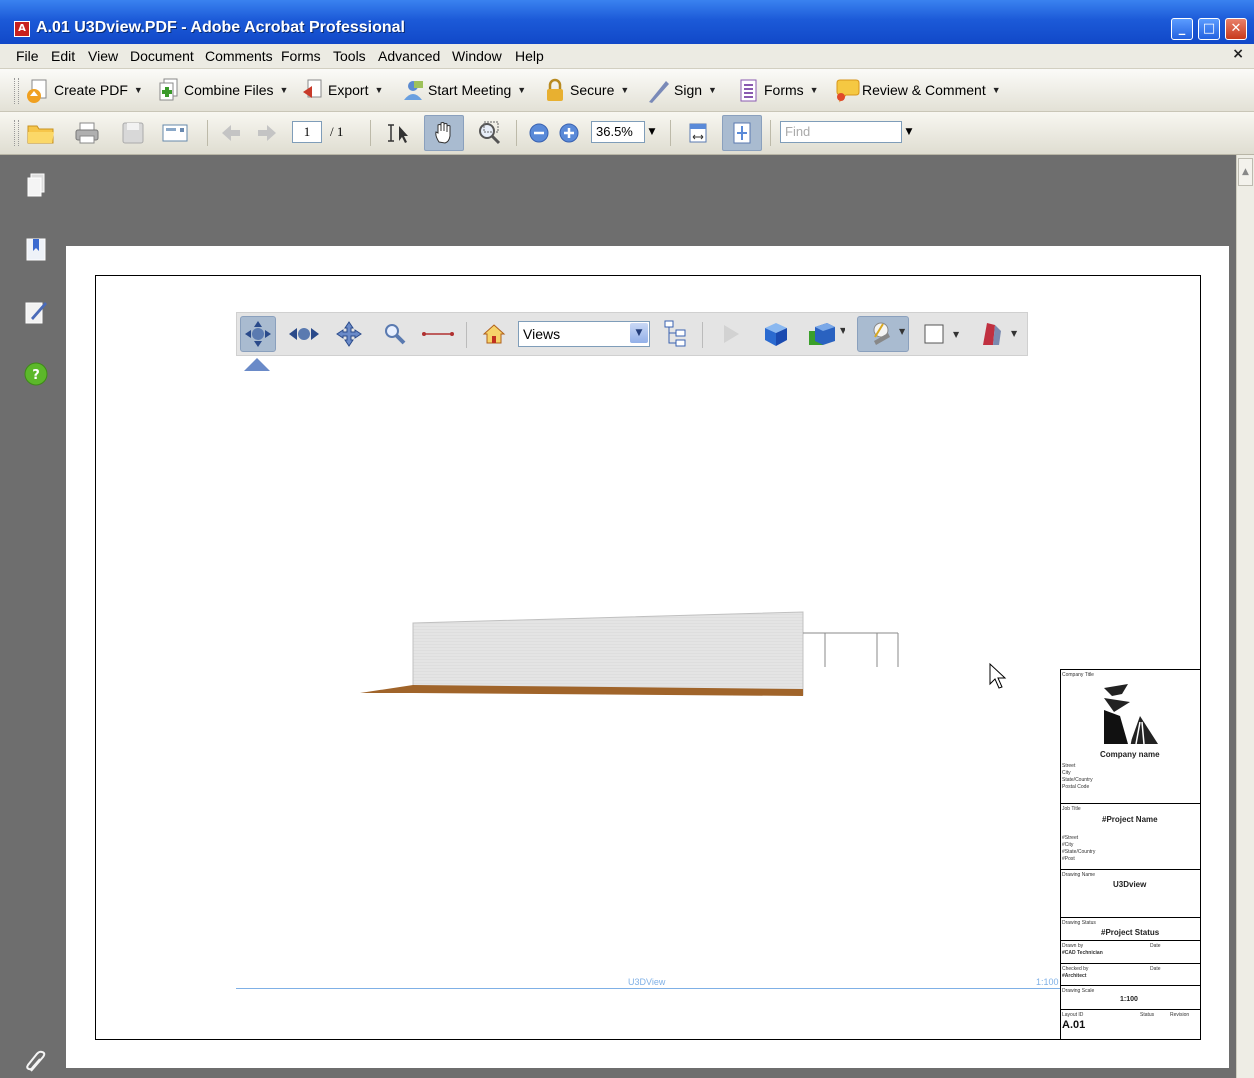 Image resolution: width=1254 pixels, height=1078 pixels. Describe the element at coordinates (41, 133) in the screenshot. I see `open-button` at that location.